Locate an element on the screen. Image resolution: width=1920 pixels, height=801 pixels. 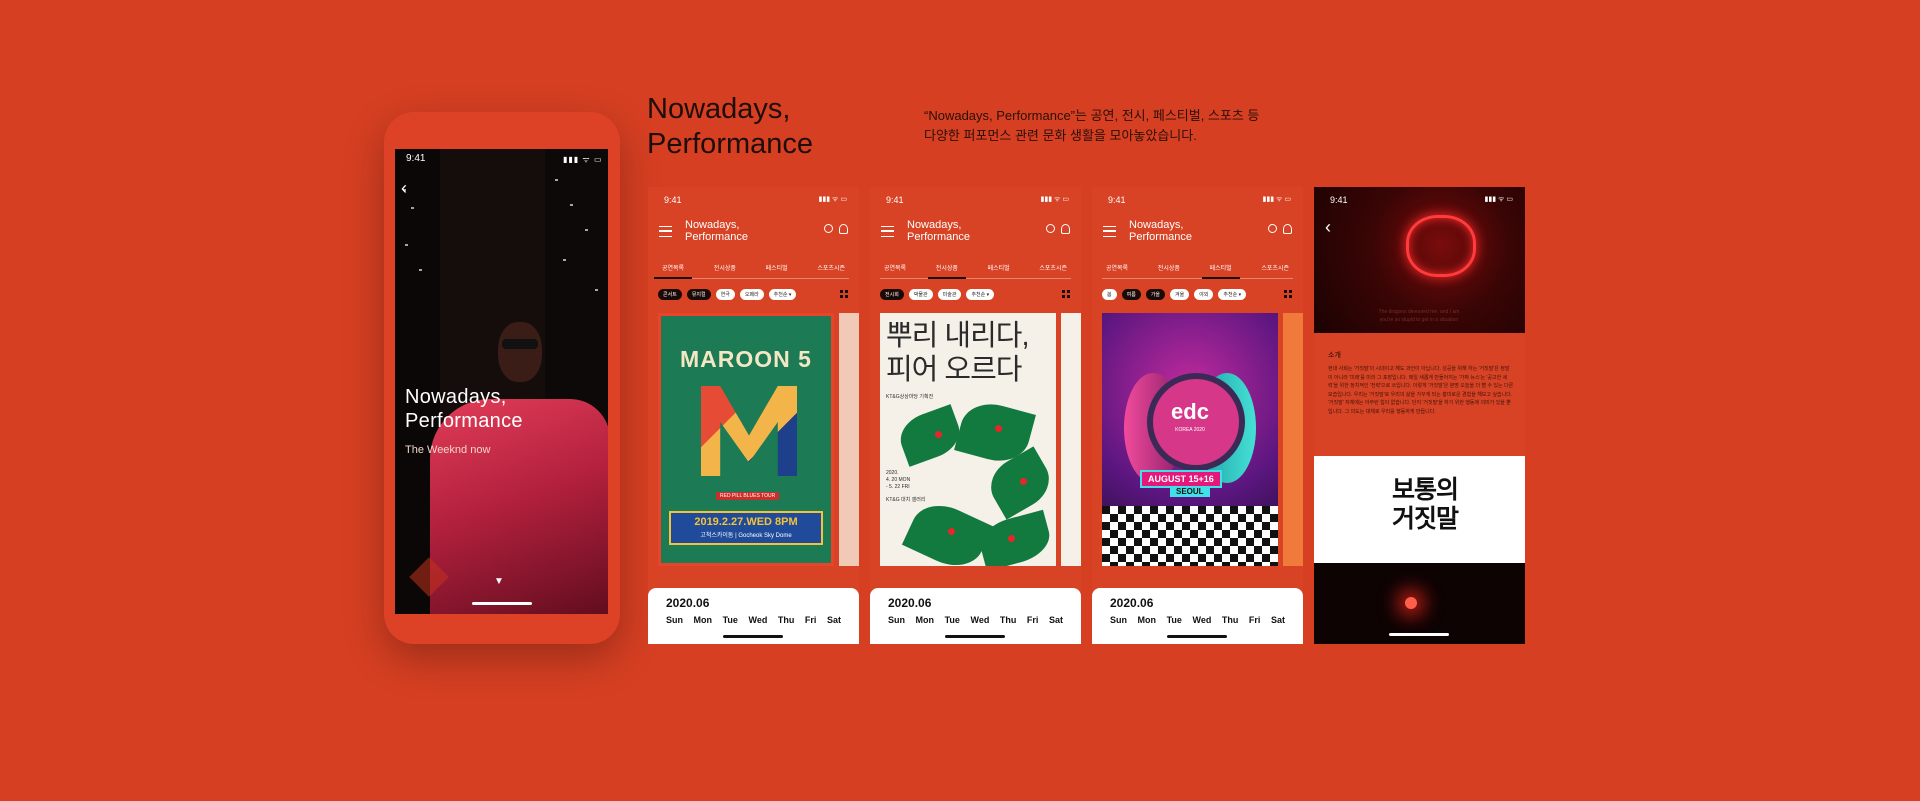
filter-chip: 봄 is located at coordinates (1109, 294).